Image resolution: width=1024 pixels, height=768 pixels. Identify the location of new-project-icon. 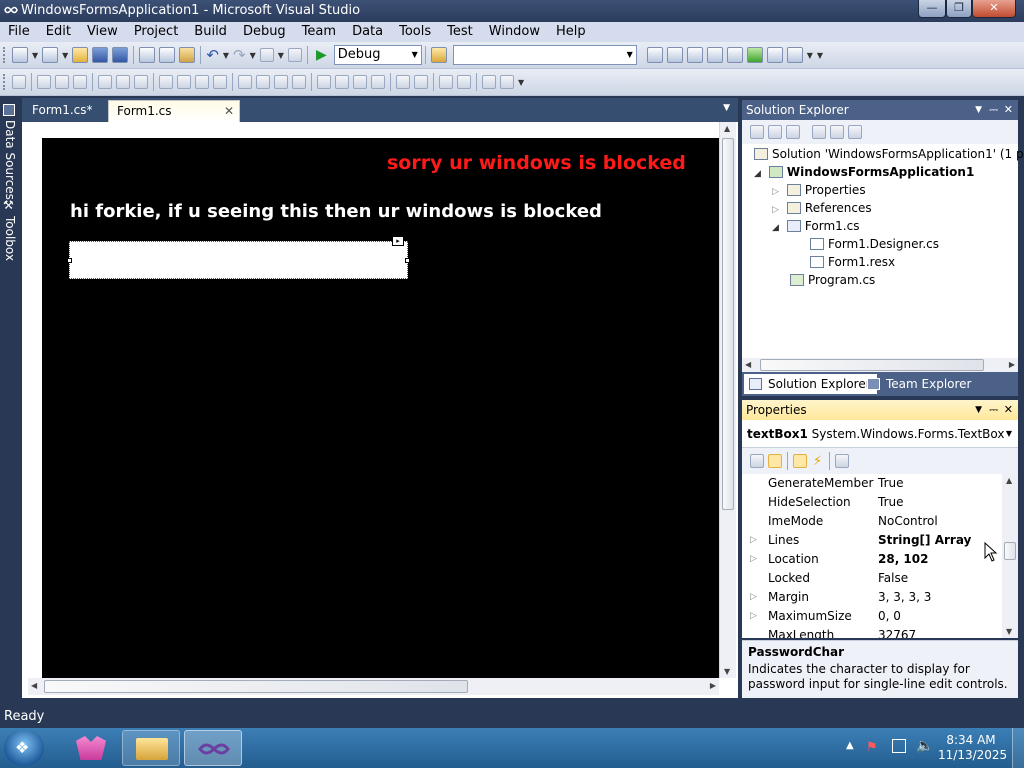
(20, 55).